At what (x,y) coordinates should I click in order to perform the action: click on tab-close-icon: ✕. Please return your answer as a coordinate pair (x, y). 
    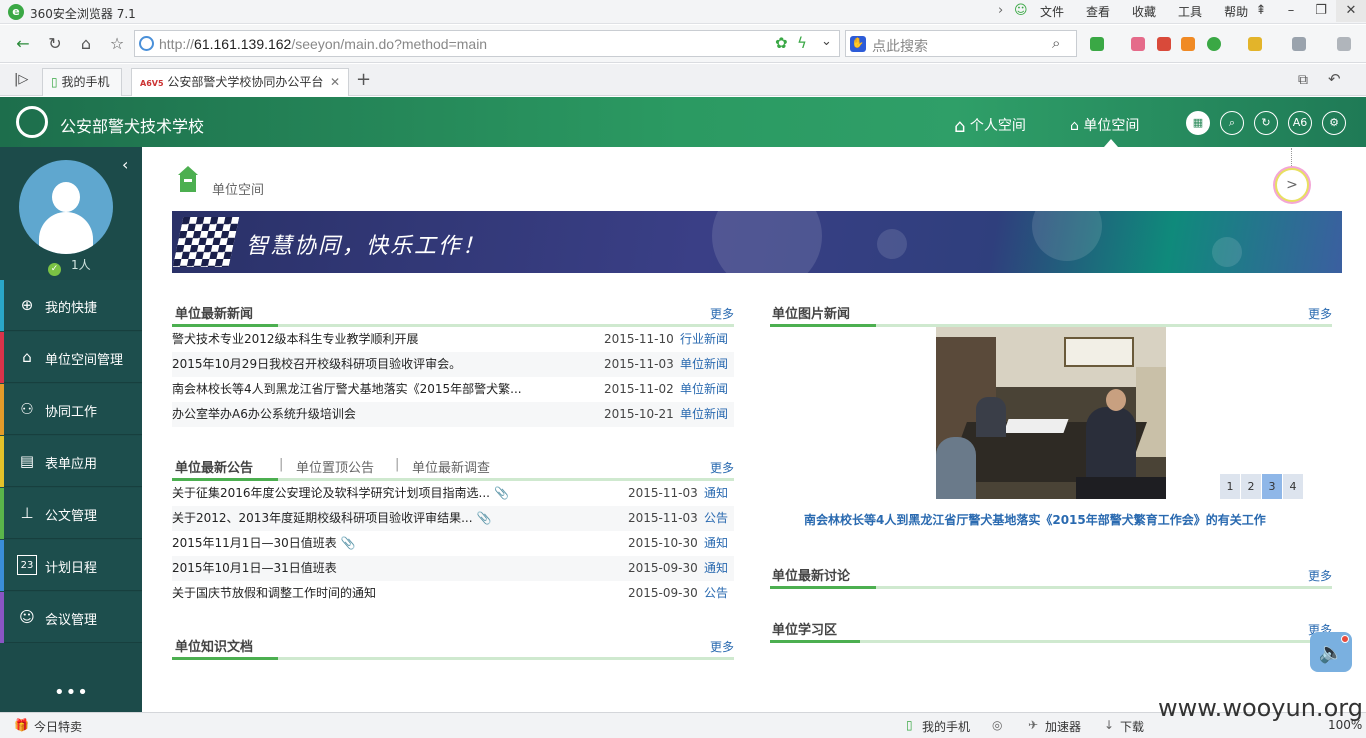
    Looking at the image, I should click on (335, 82).